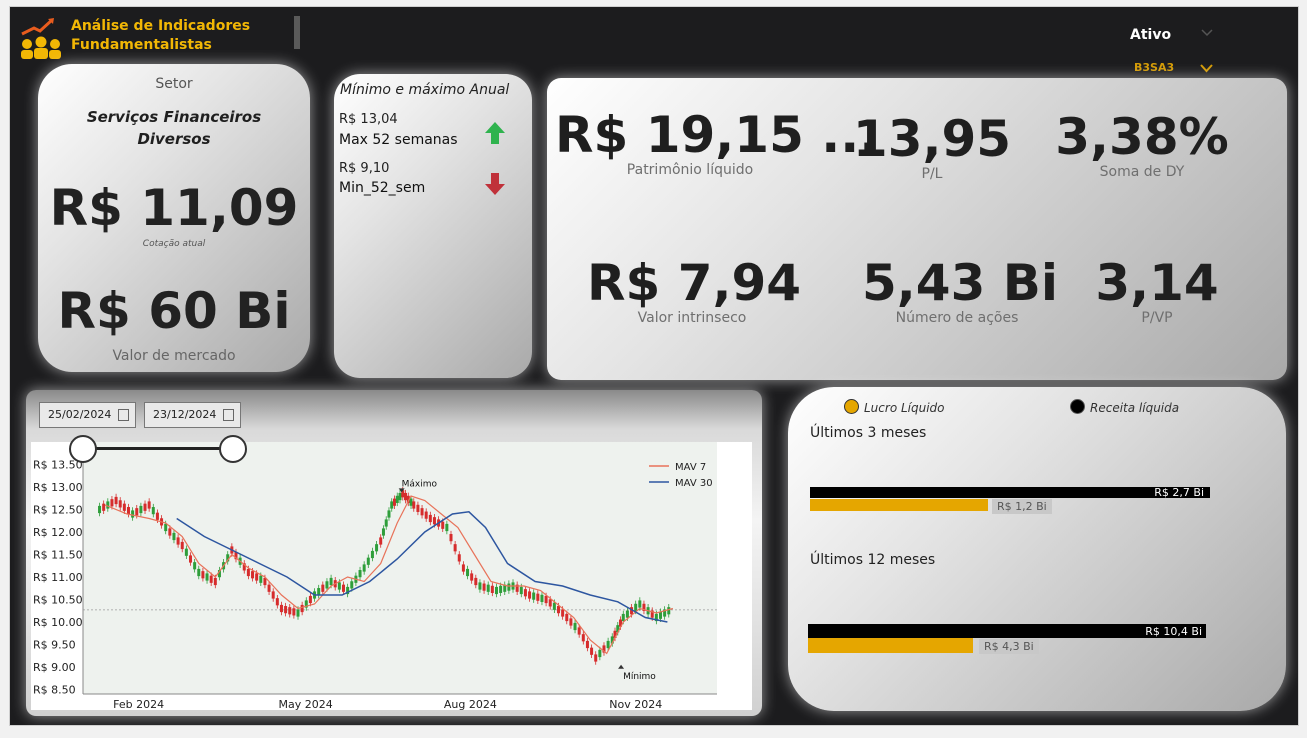  I want to click on dy-value: 3,38%, so click(1142, 137).